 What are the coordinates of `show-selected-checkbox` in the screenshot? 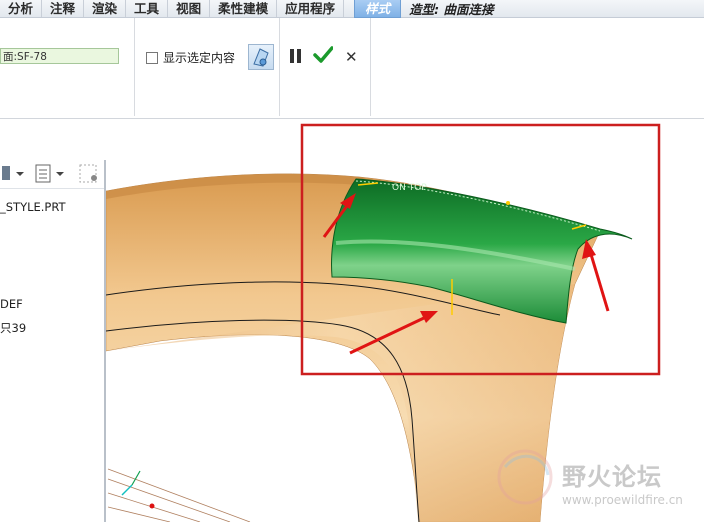 It's located at (152, 58).